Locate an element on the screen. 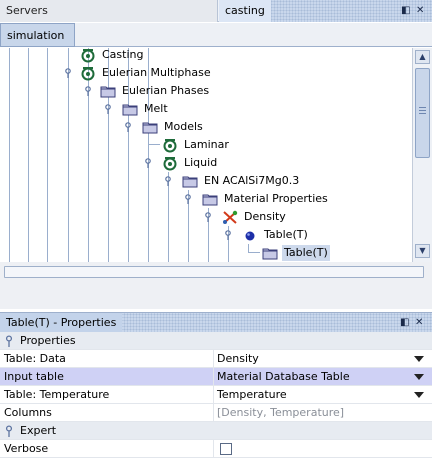 The width and height of the screenshot is (432, 458). tab-simulation-label: simulation is located at coordinates (36, 35).